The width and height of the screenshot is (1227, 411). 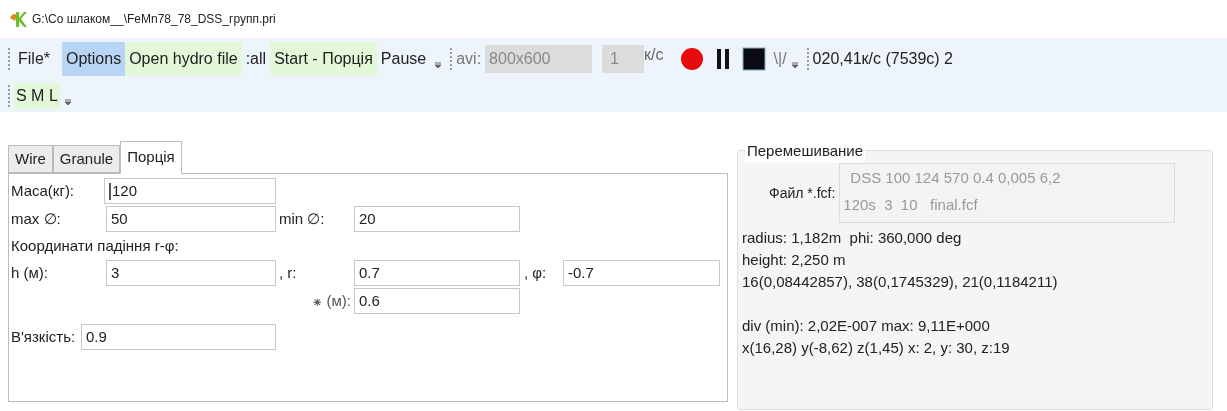 I want to click on tab: Порція, so click(x=151, y=157).